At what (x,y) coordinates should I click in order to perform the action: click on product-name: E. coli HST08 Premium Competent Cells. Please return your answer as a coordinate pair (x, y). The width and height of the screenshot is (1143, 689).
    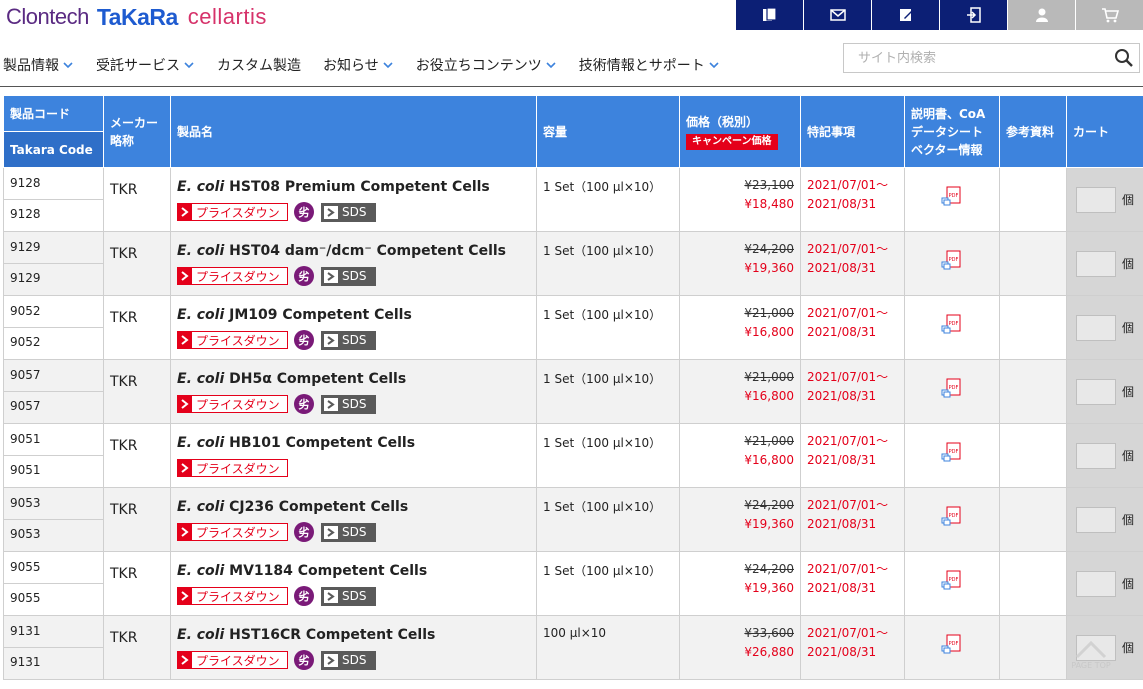
    Looking at the image, I should click on (353, 187).